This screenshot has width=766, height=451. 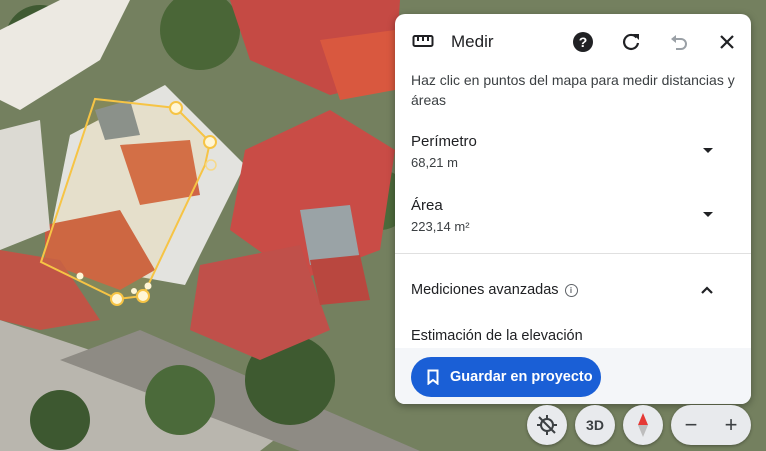 I want to click on zoom-controls: − +, so click(x=711, y=425).